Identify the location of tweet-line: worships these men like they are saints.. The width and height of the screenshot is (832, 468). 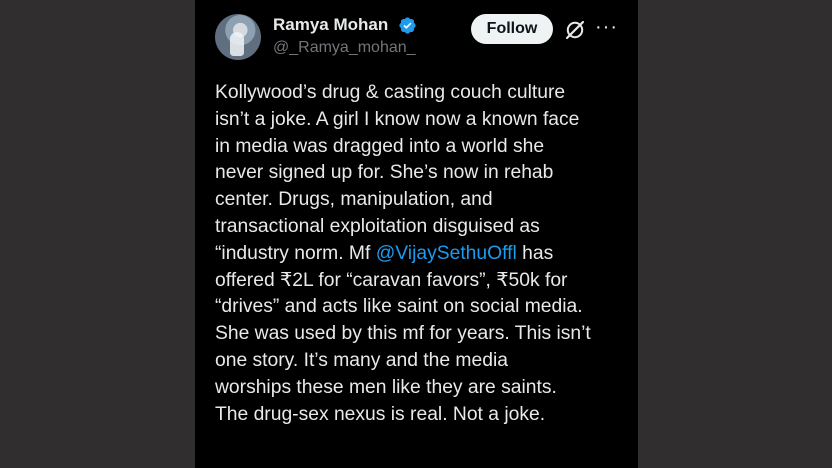
(386, 387).